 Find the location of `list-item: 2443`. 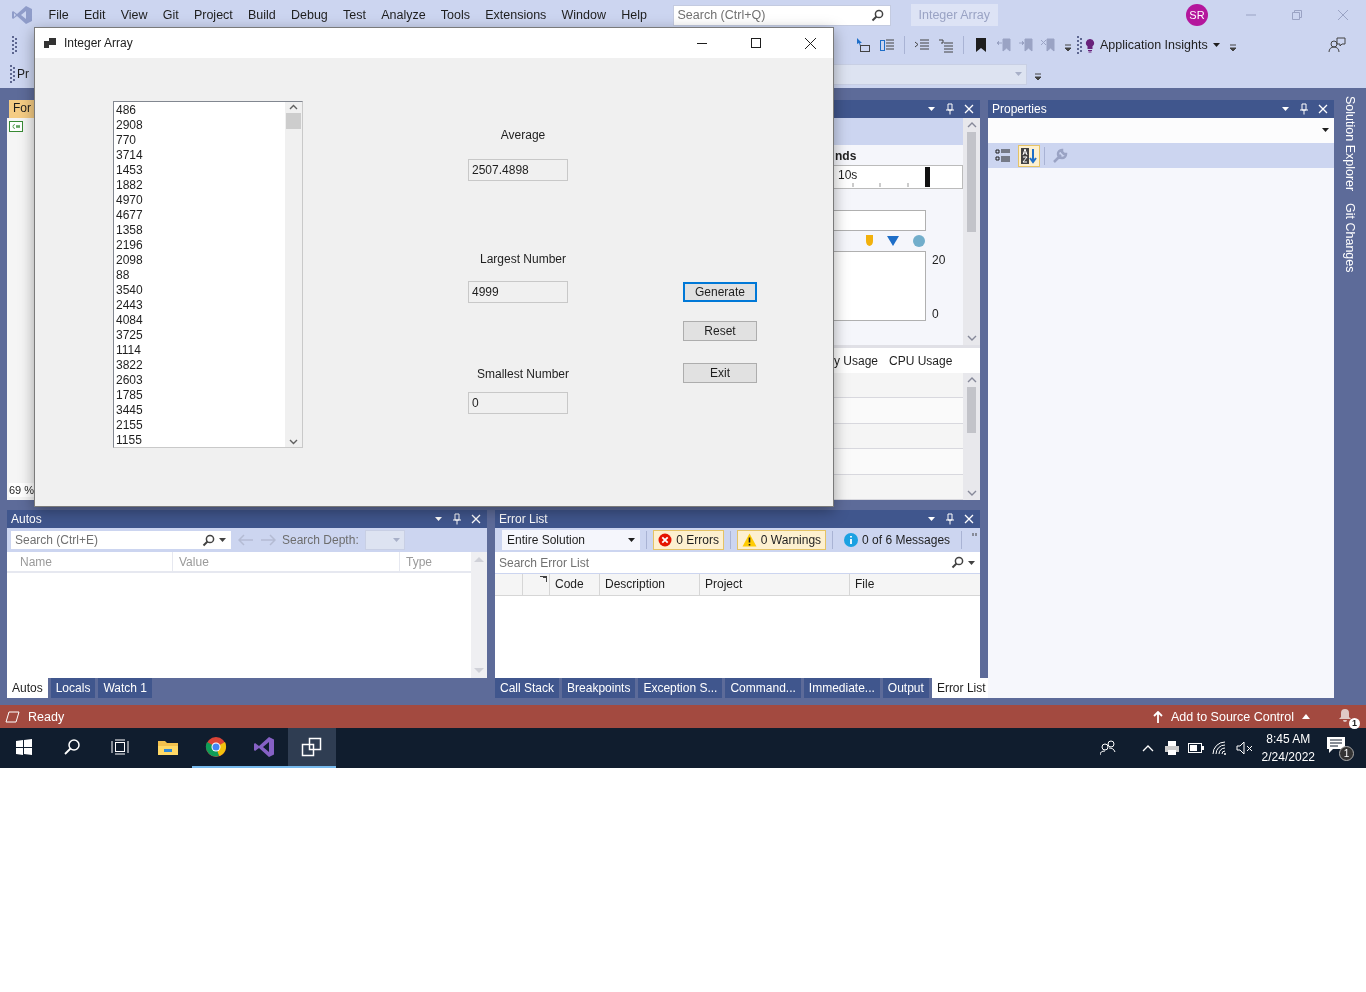

list-item: 2443 is located at coordinates (199, 305).